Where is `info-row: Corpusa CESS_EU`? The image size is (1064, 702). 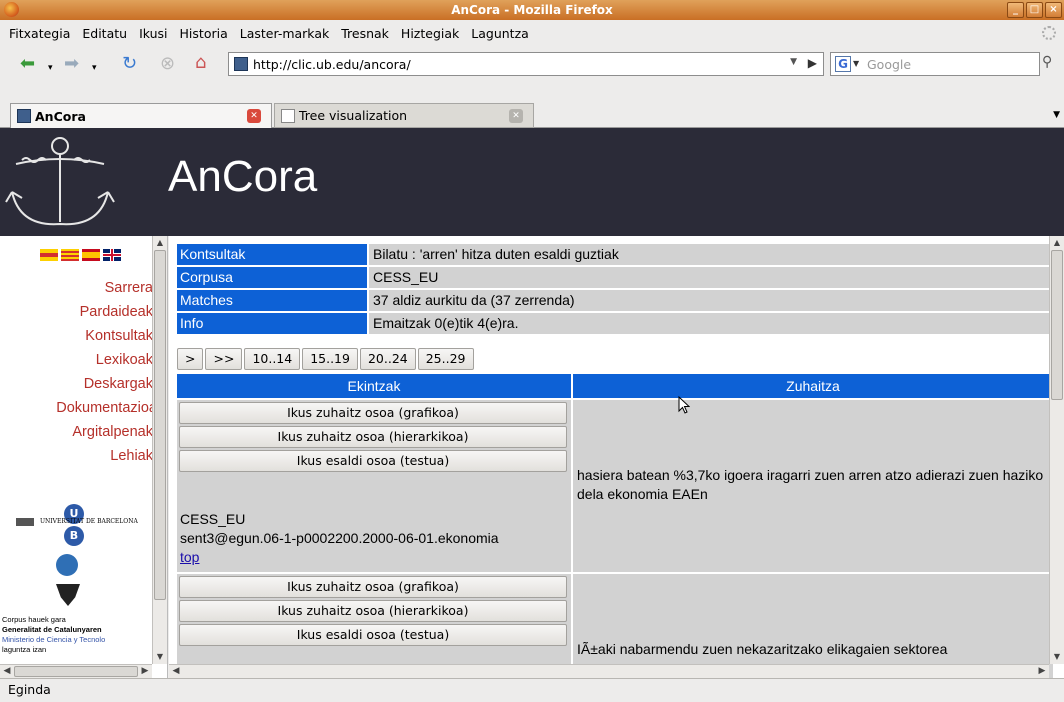
info-row: Corpusa CESS_EU is located at coordinates (614, 277).